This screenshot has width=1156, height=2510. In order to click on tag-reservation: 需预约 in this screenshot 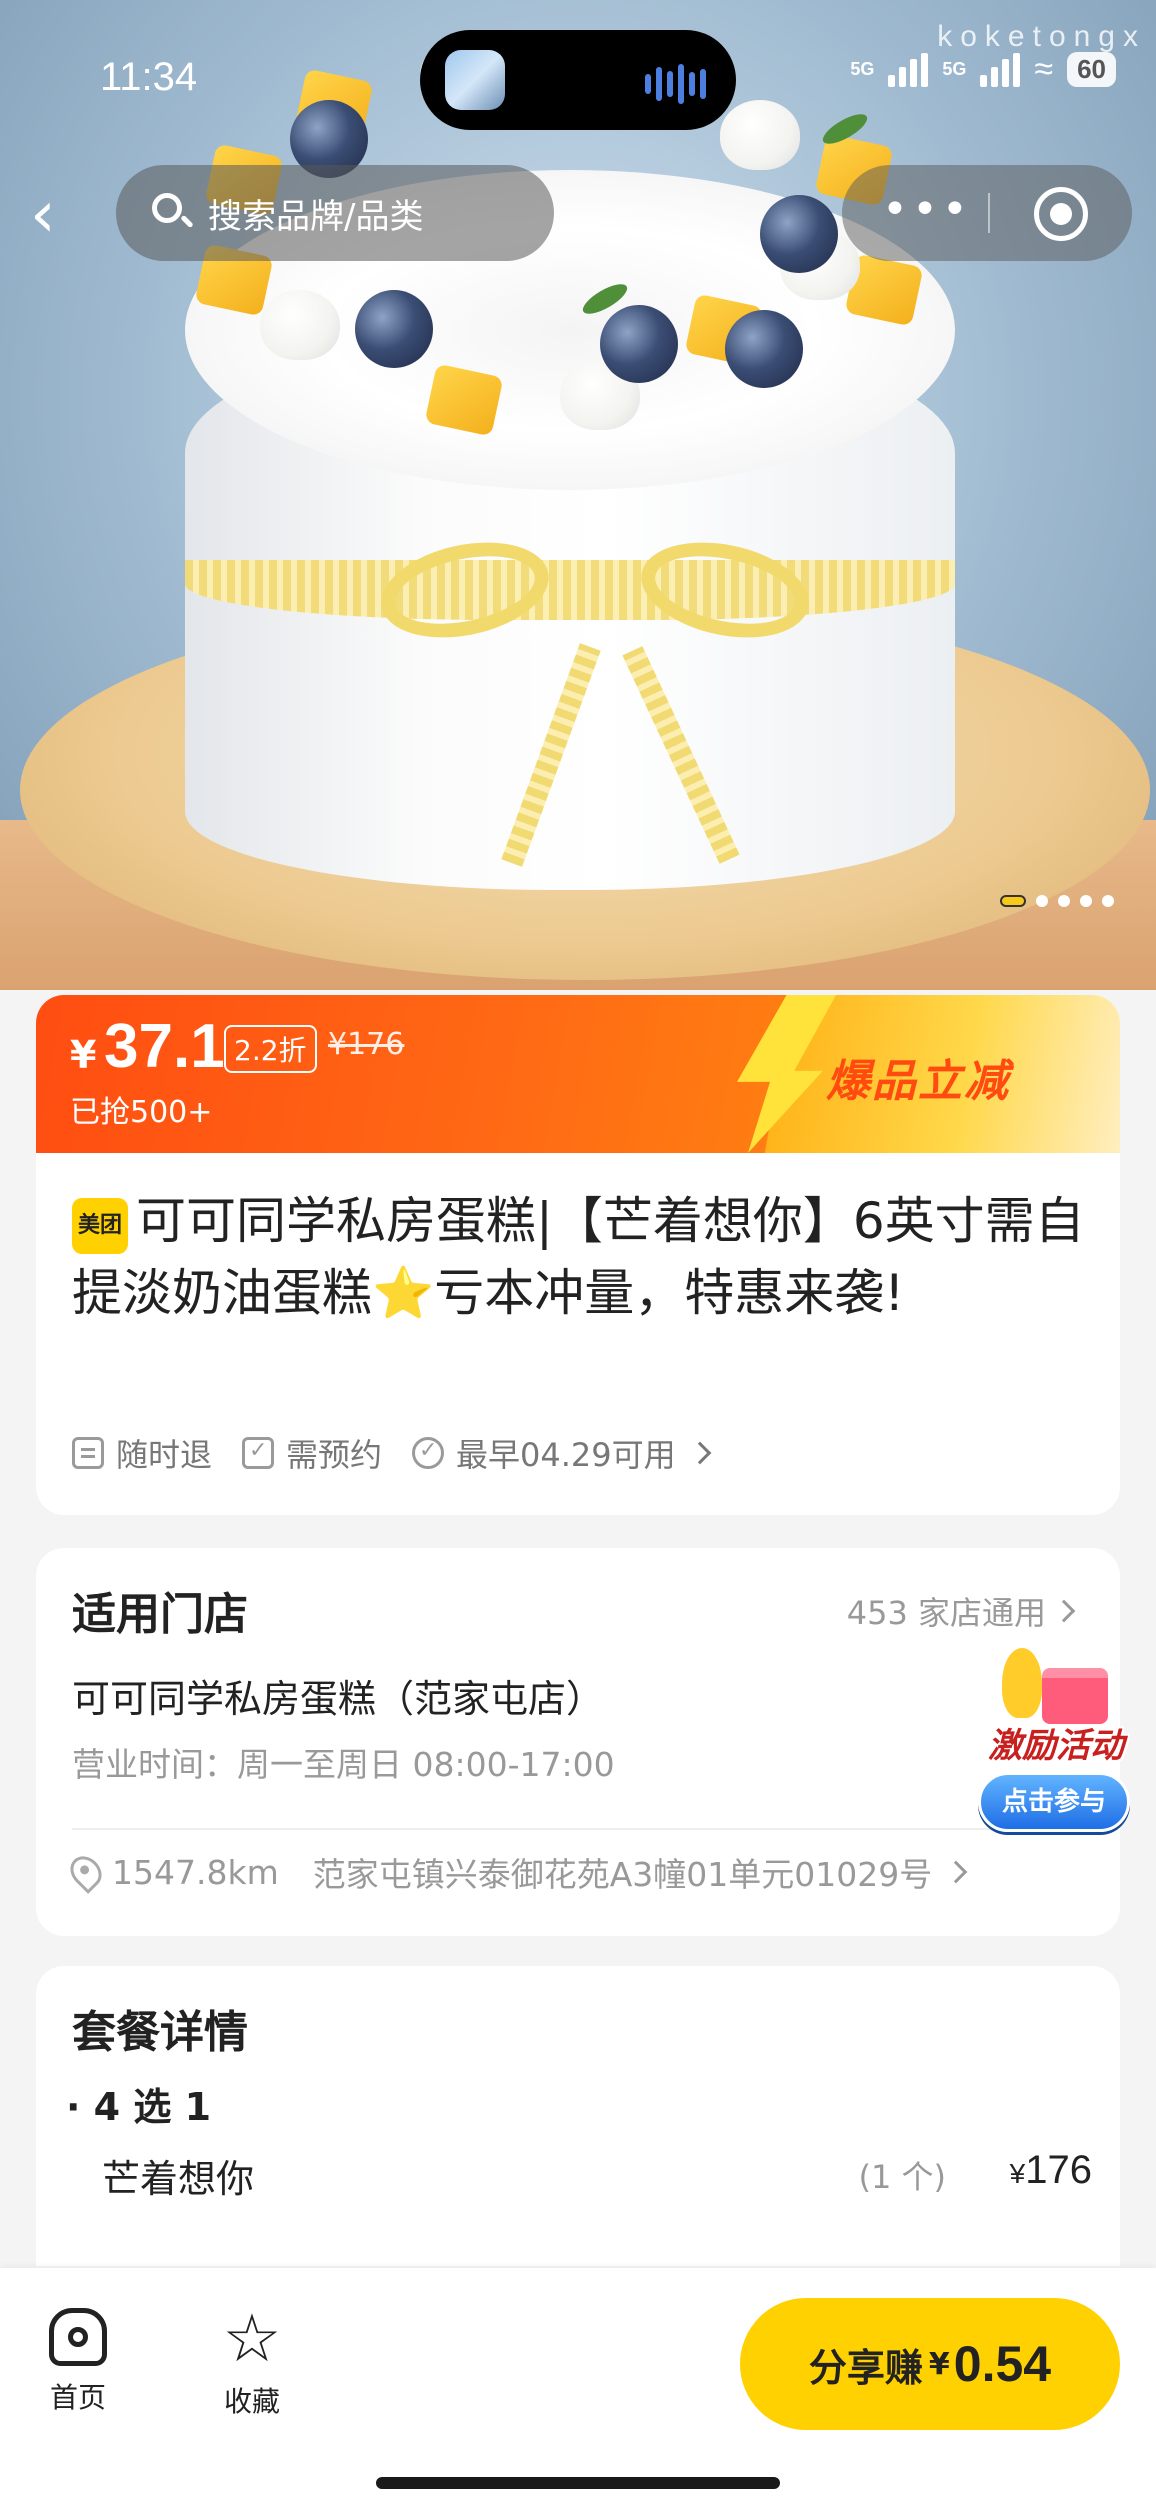, I will do `click(312, 1453)`.